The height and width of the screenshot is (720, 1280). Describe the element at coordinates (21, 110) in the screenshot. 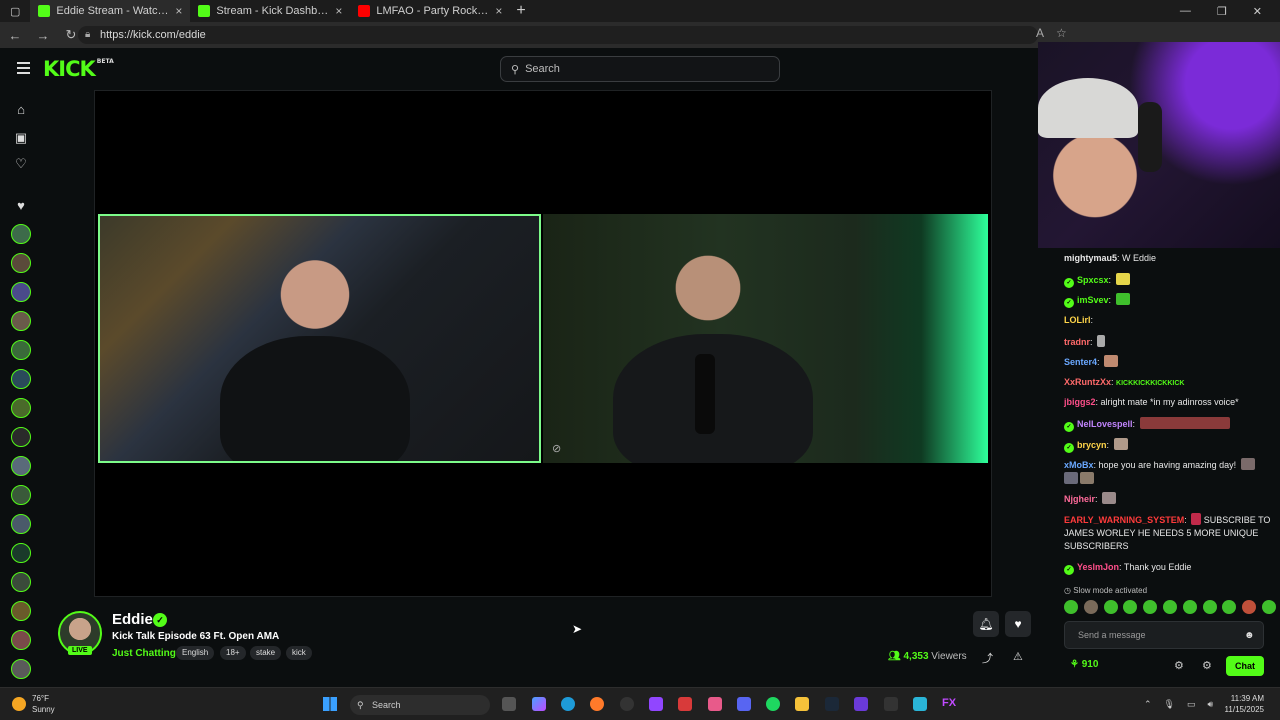

I see `home-icon: ⌂` at that location.